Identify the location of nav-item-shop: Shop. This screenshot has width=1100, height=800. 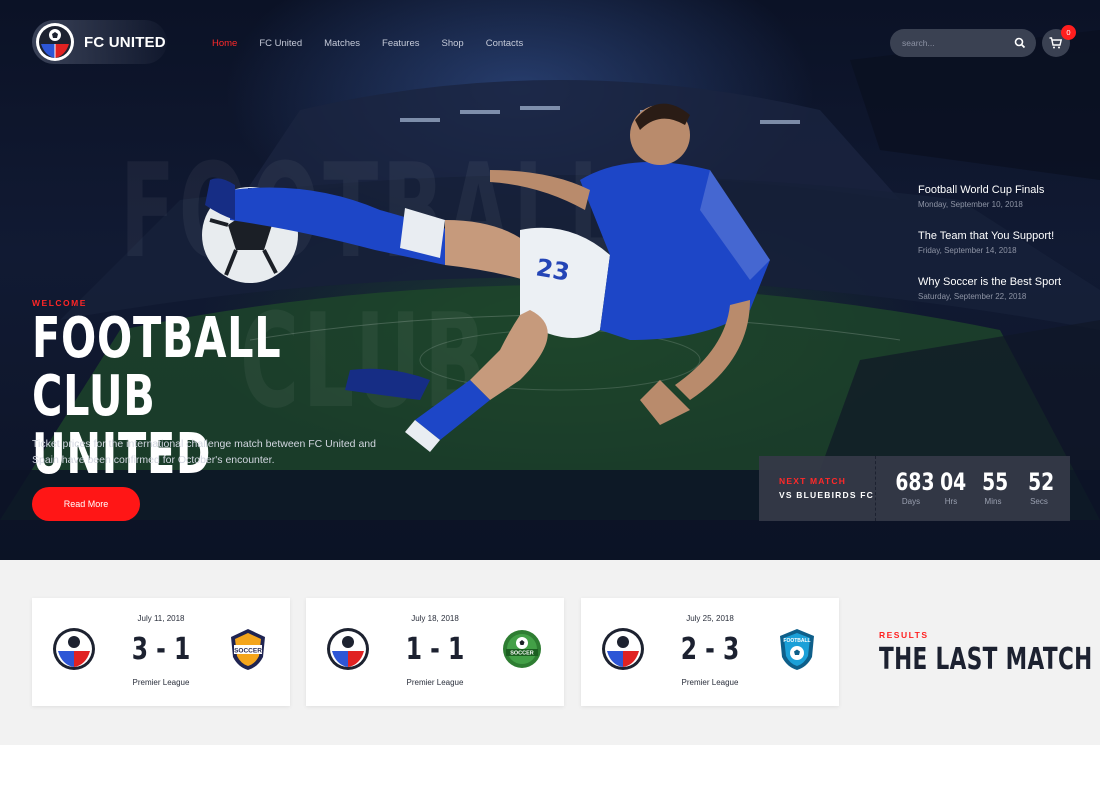
(453, 43).